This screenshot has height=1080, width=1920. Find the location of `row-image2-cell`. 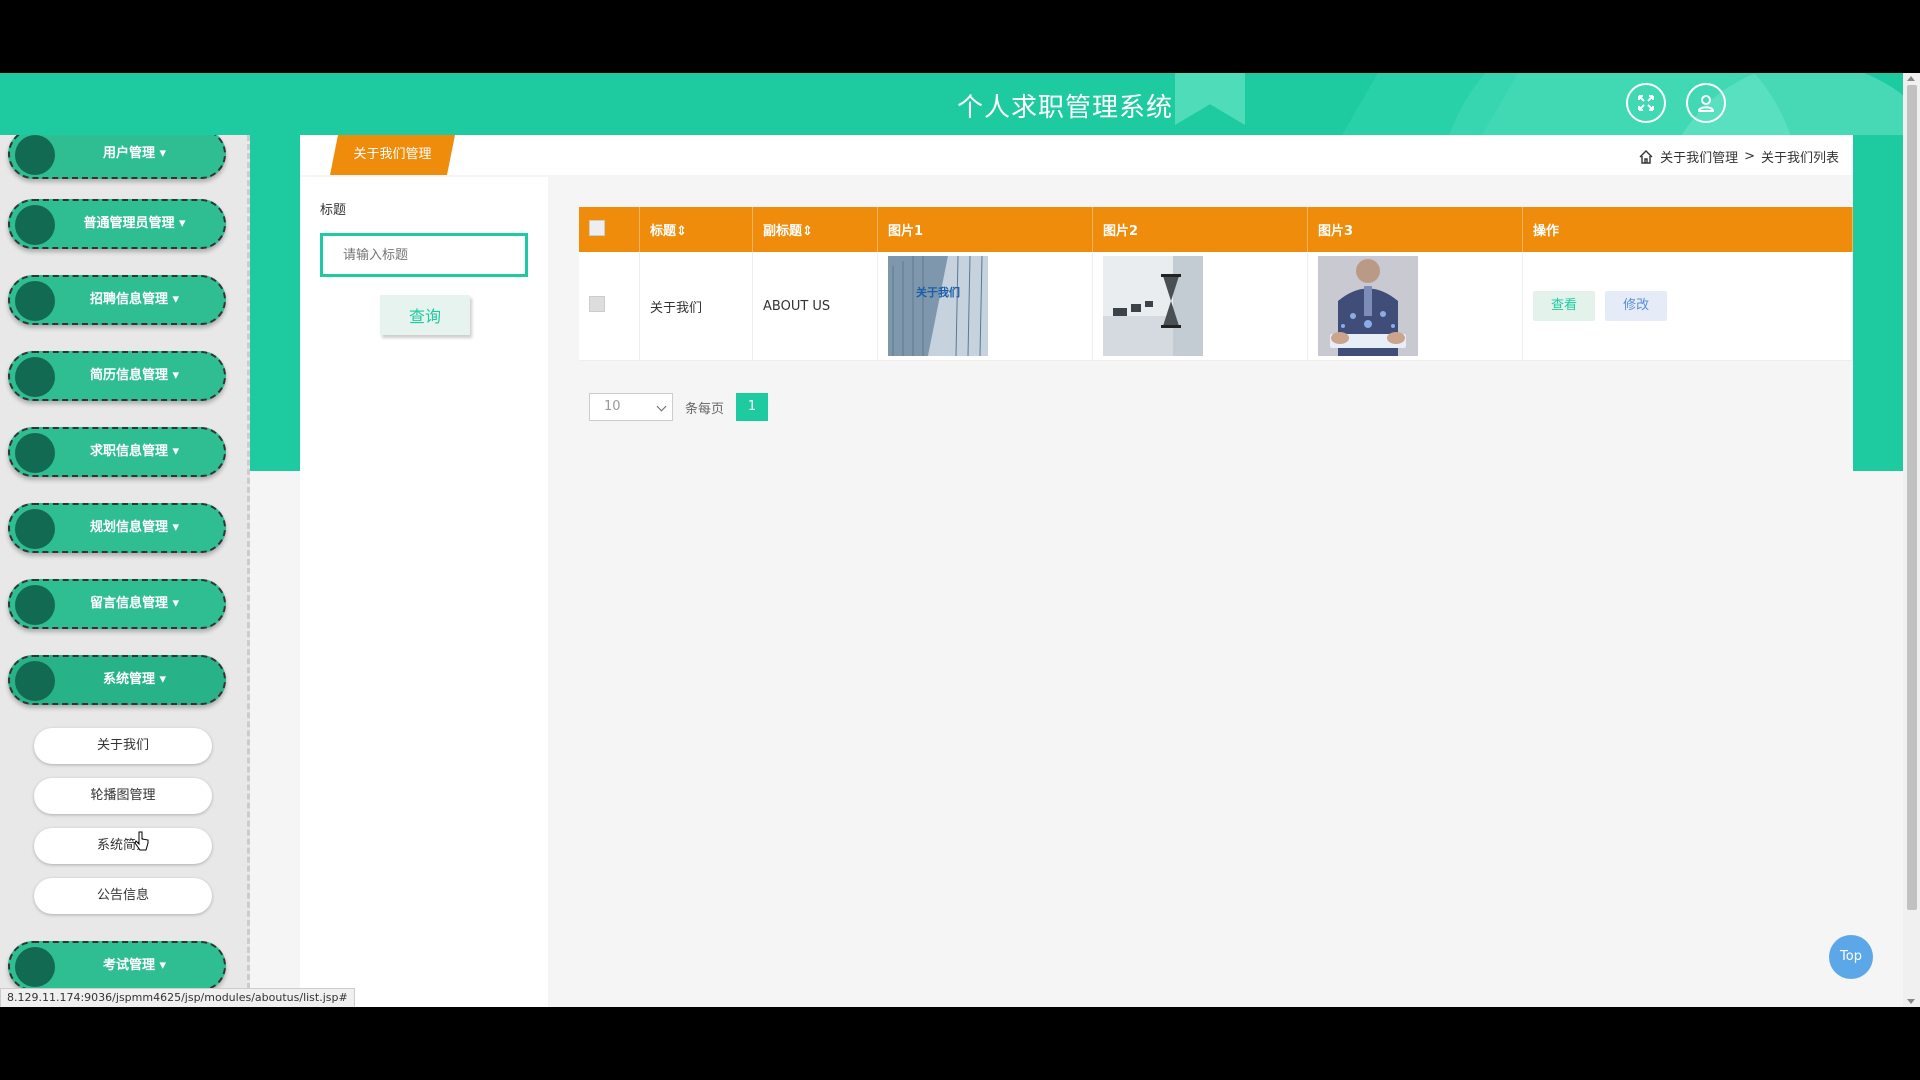

row-image2-cell is located at coordinates (1200, 306).